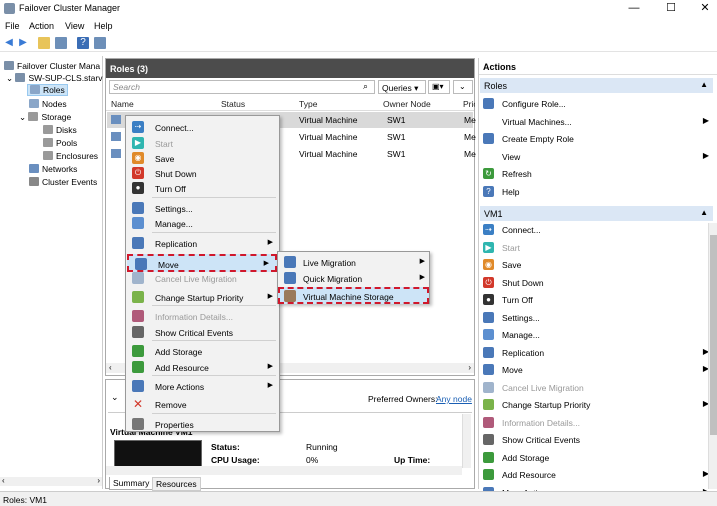 Image resolution: width=717 pixels, height=506 pixels. Describe the element at coordinates (122, 104) in the screenshot. I see `column-name: Name` at that location.